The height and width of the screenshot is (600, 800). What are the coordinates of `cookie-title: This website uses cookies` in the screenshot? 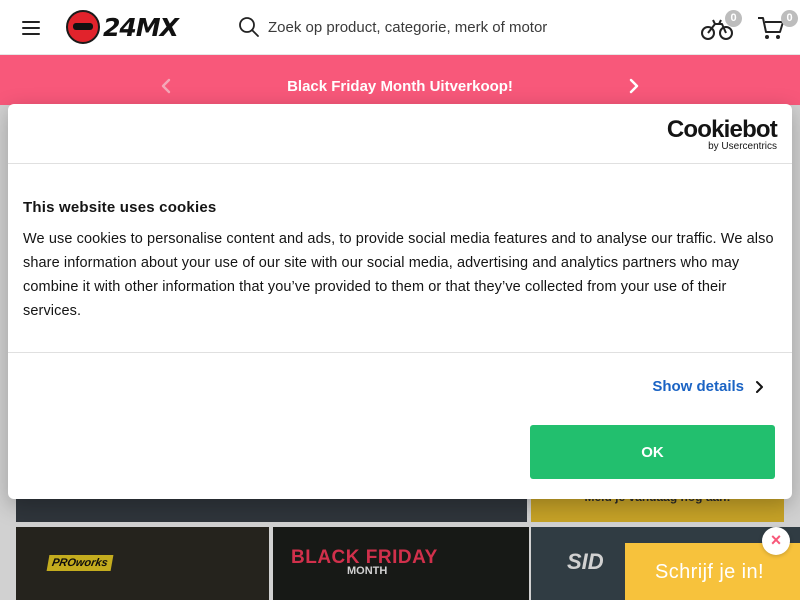 It's located at (120, 207).